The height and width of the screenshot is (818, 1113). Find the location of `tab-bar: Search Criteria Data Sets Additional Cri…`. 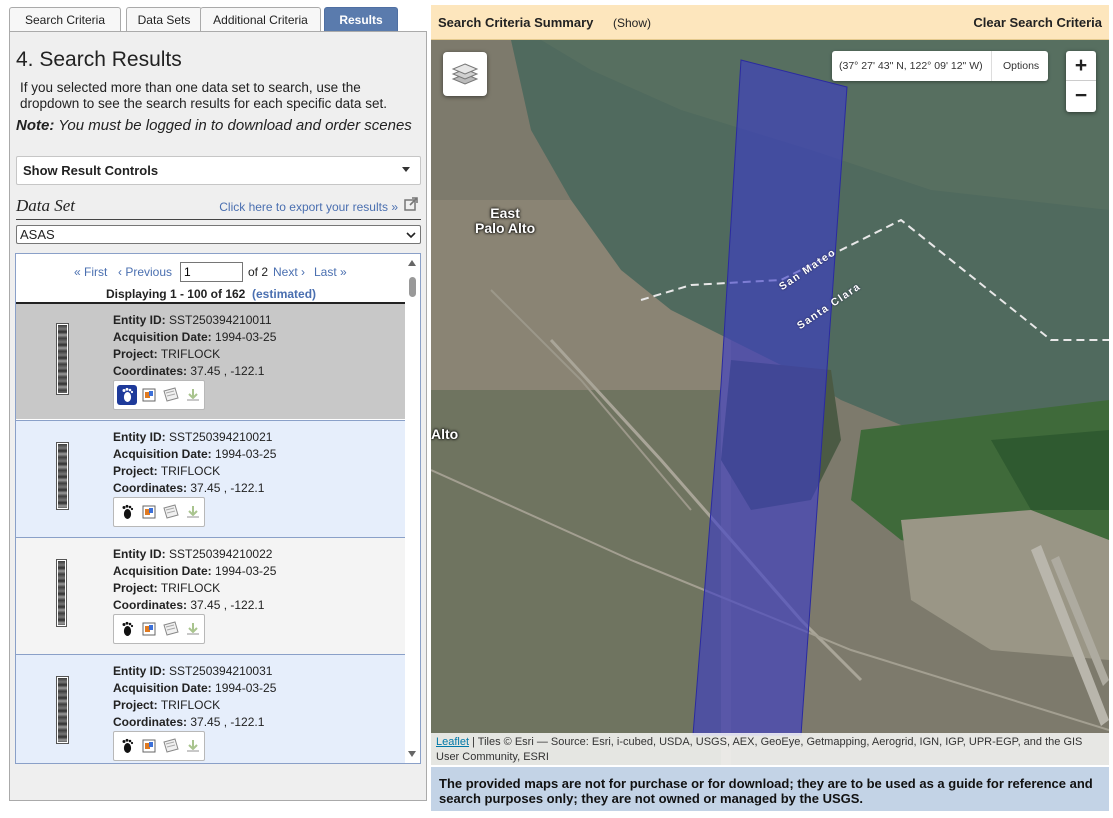

tab-bar: Search Criteria Data Sets Additional Cri… is located at coordinates (218, 19).